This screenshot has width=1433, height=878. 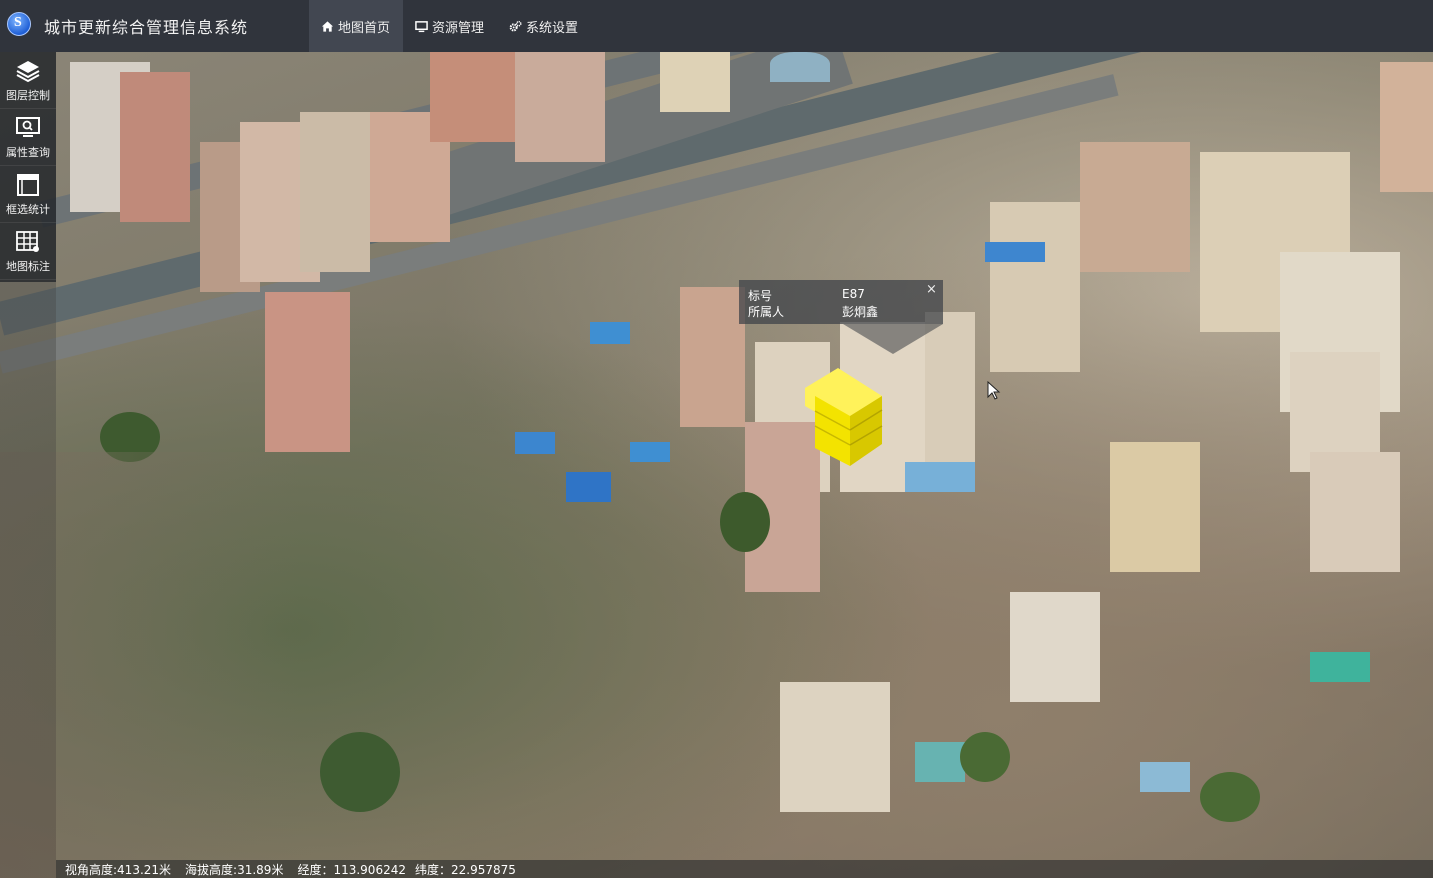 I want to click on latitude-readout: 纬度：22.957875, so click(x=465, y=869).